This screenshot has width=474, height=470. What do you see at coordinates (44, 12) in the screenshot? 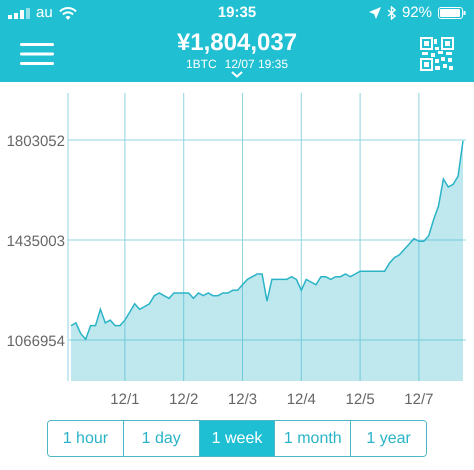
I see `carrier-label: au` at bounding box center [44, 12].